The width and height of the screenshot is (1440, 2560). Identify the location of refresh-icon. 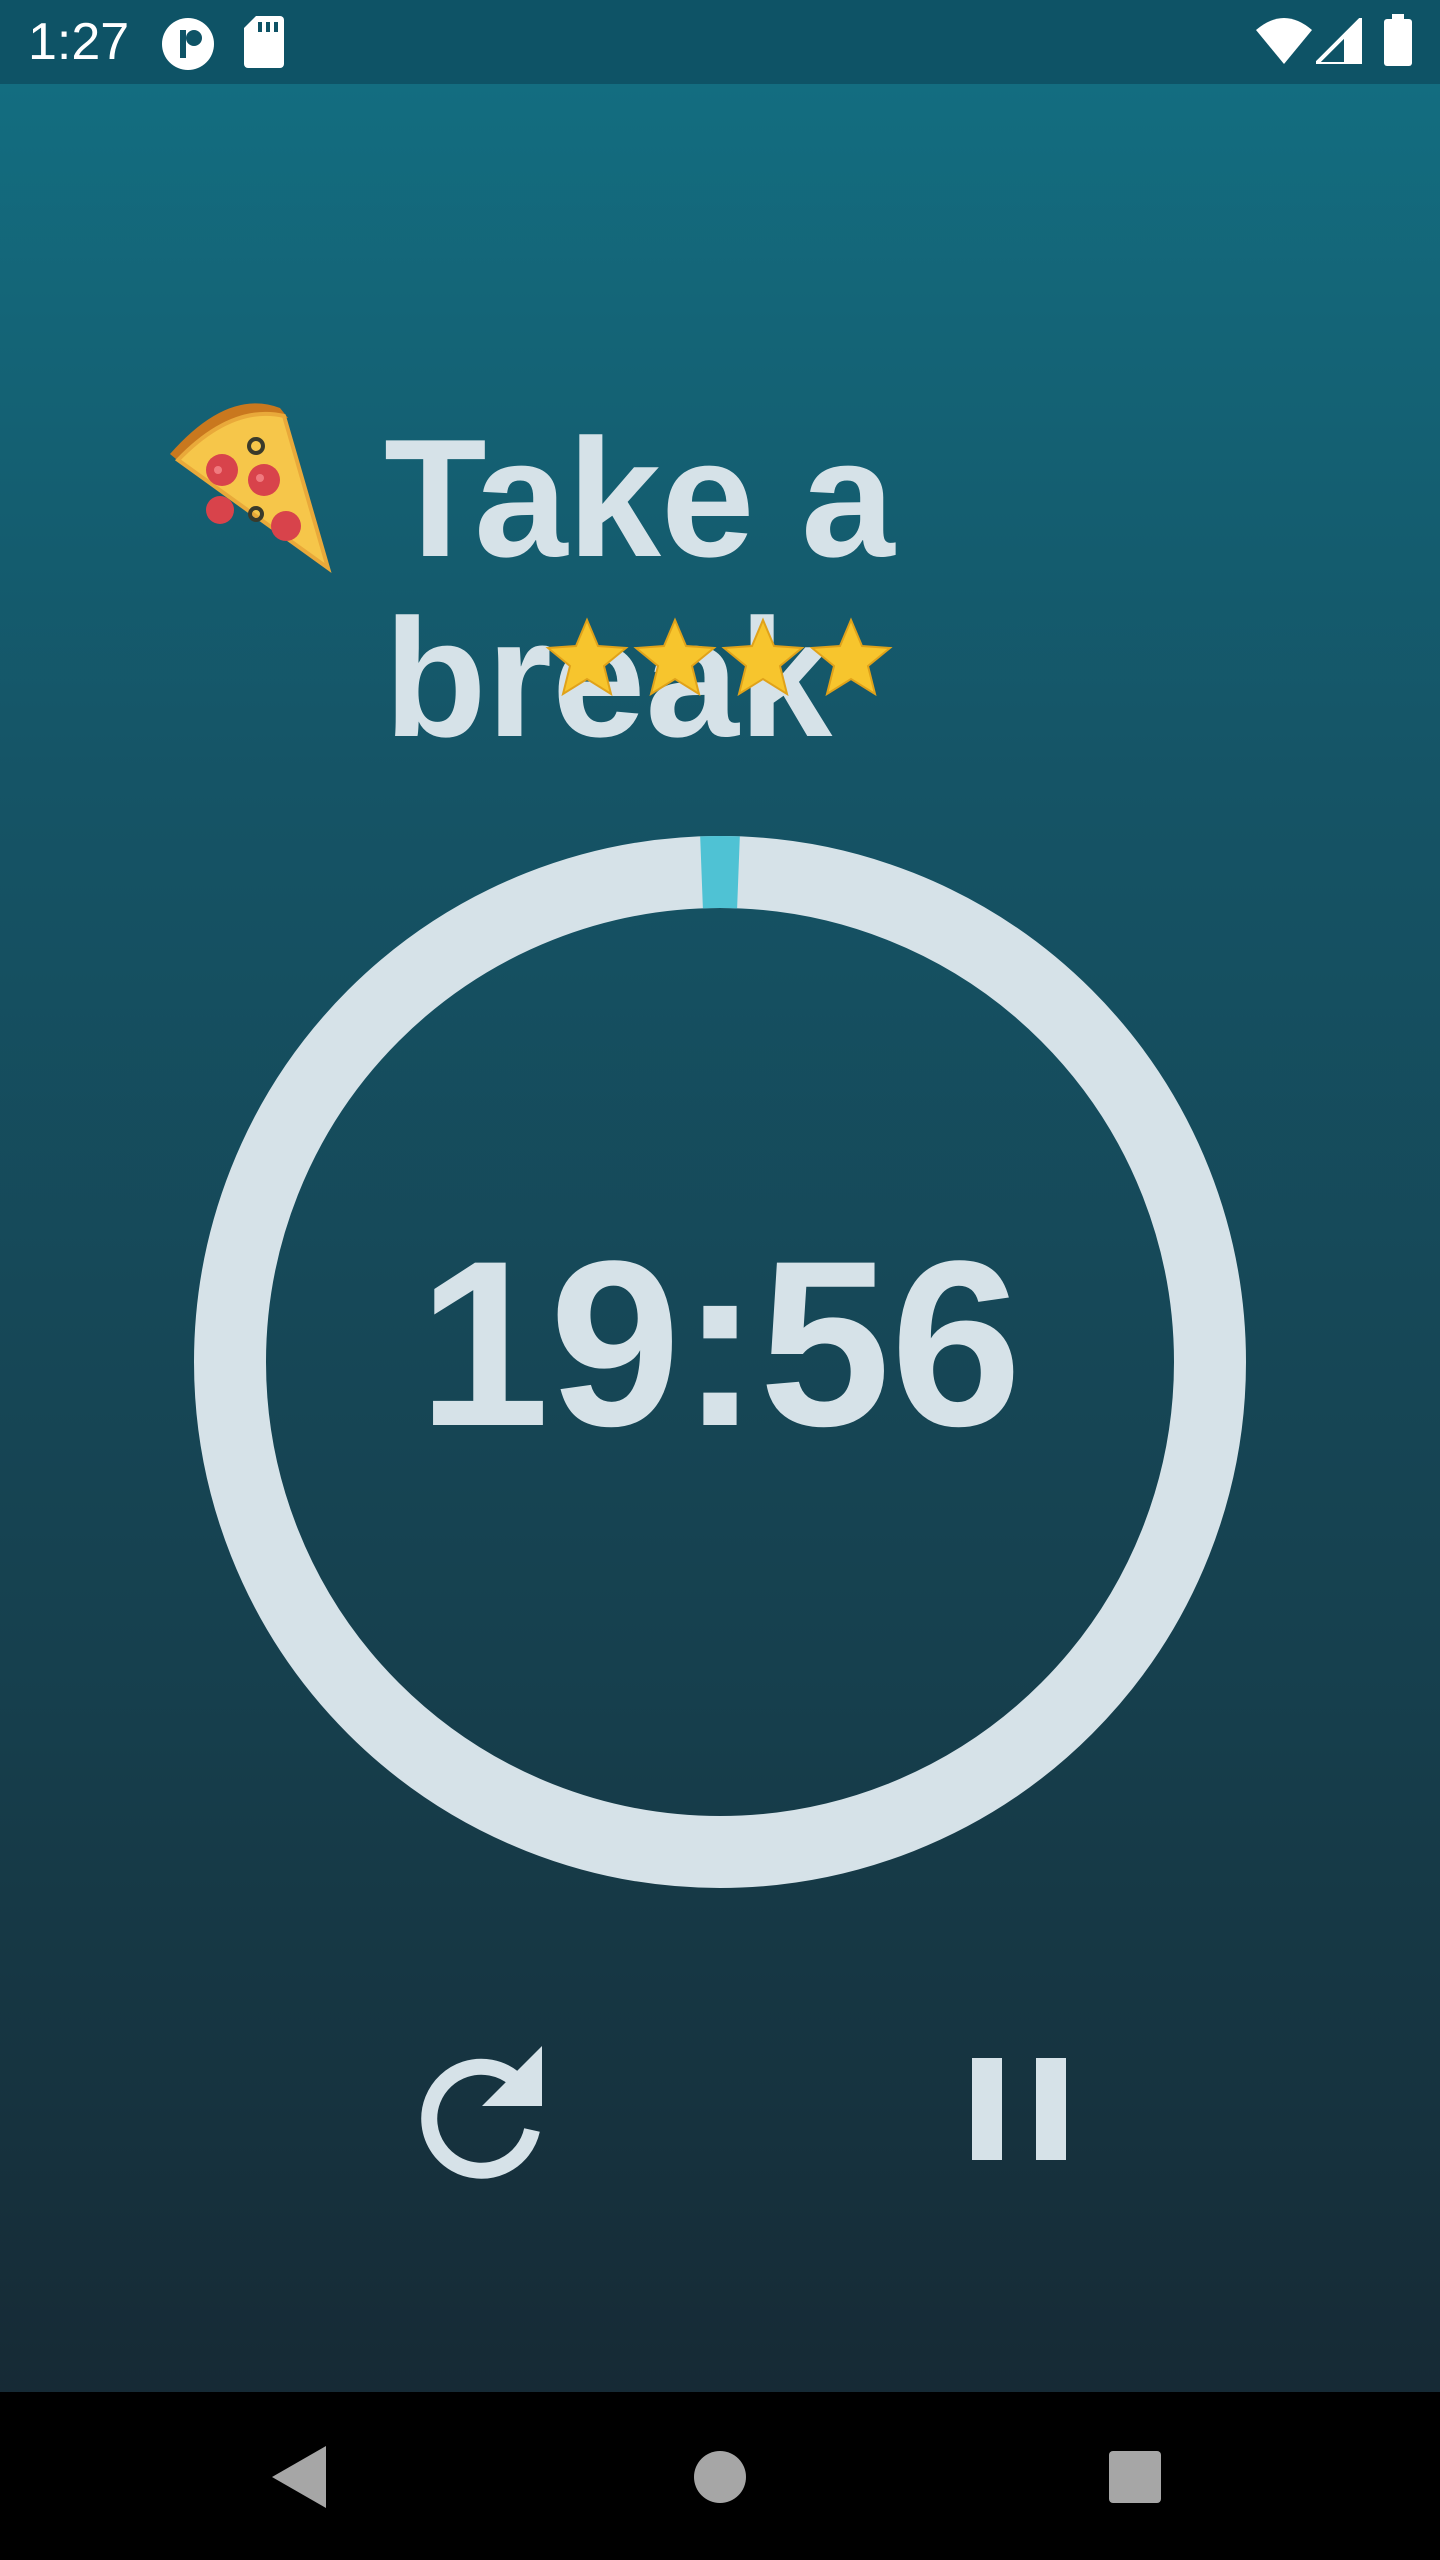
(481, 2112).